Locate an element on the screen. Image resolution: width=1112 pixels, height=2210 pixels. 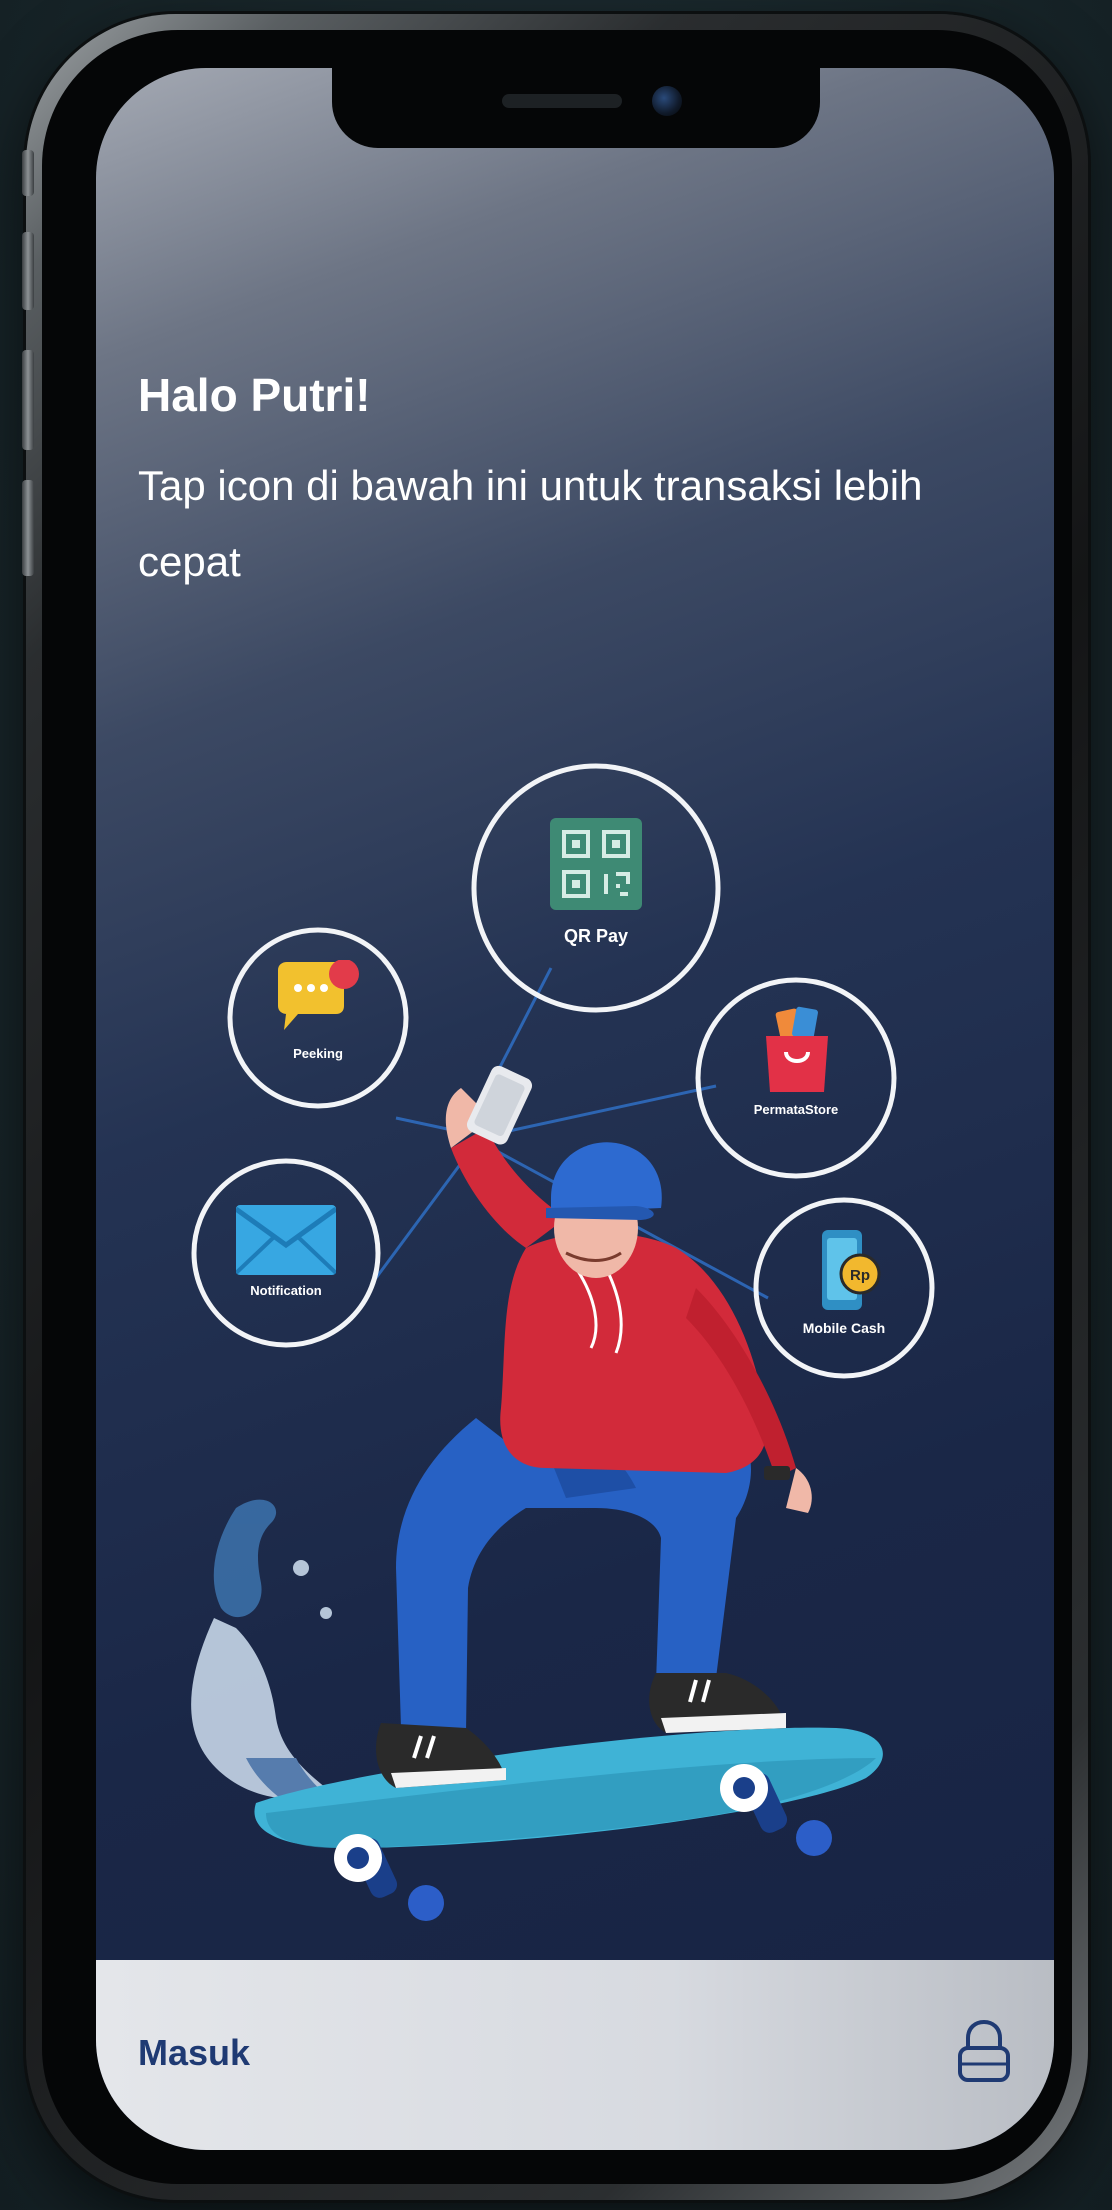
shortcut-label: Peeking is located at coordinates (318, 1053).